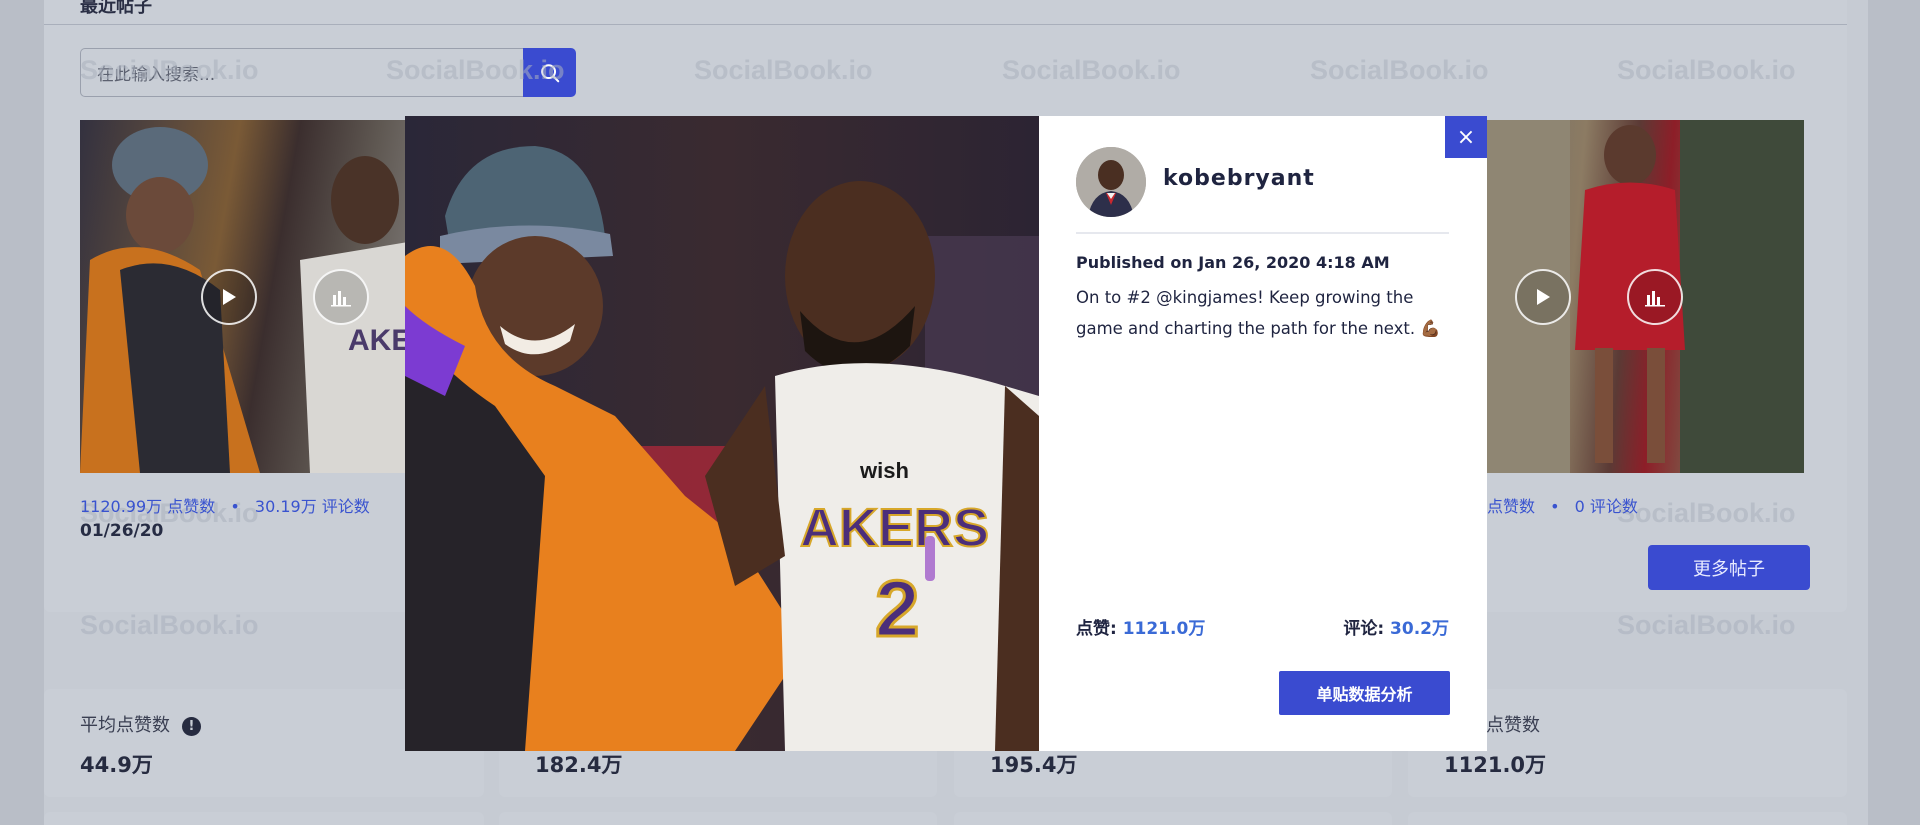  What do you see at coordinates (225, 505) in the screenshot?
I see `post-stats: 1120.99万 点赞数 • 30.19万 评论数` at bounding box center [225, 505].